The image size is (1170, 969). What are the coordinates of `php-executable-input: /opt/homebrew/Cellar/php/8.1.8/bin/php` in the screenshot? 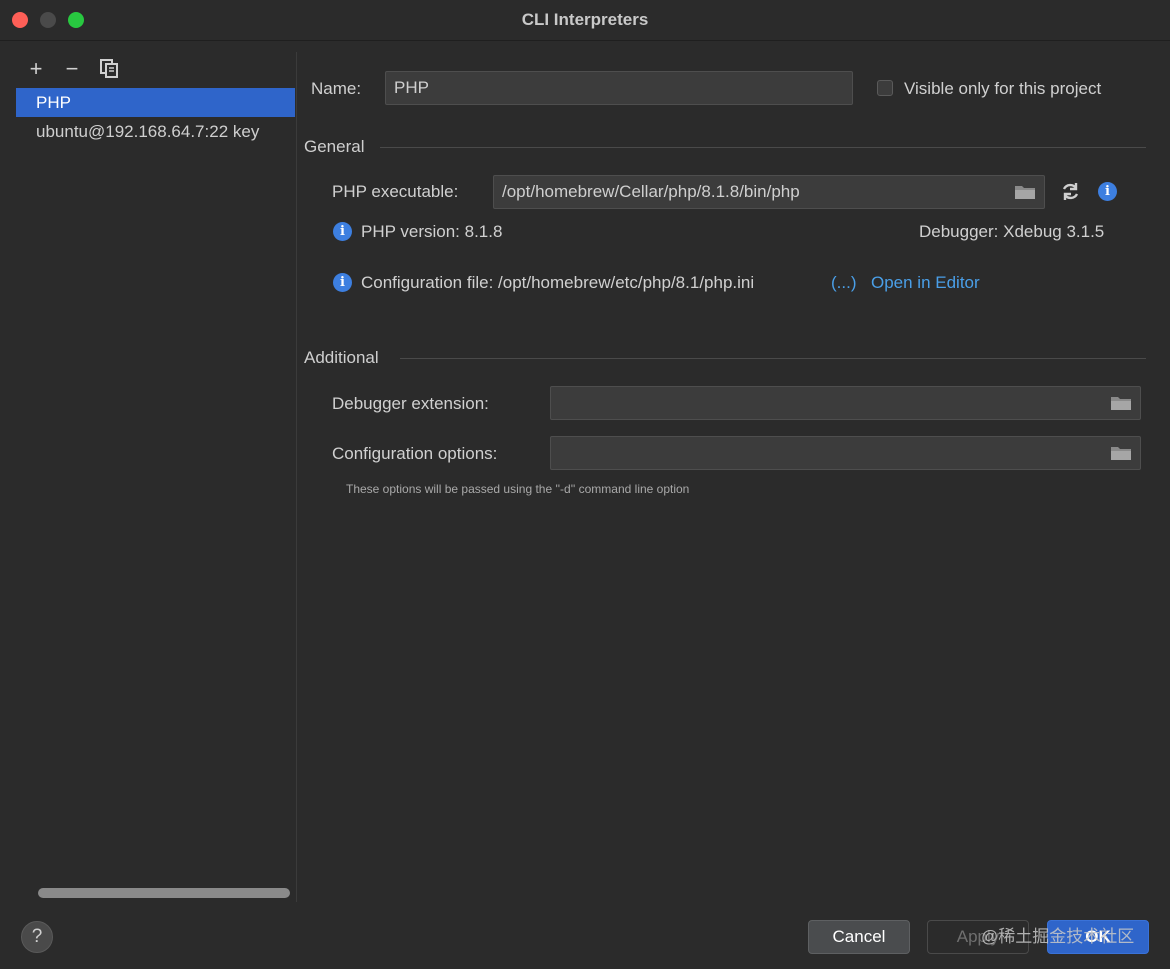 It's located at (769, 192).